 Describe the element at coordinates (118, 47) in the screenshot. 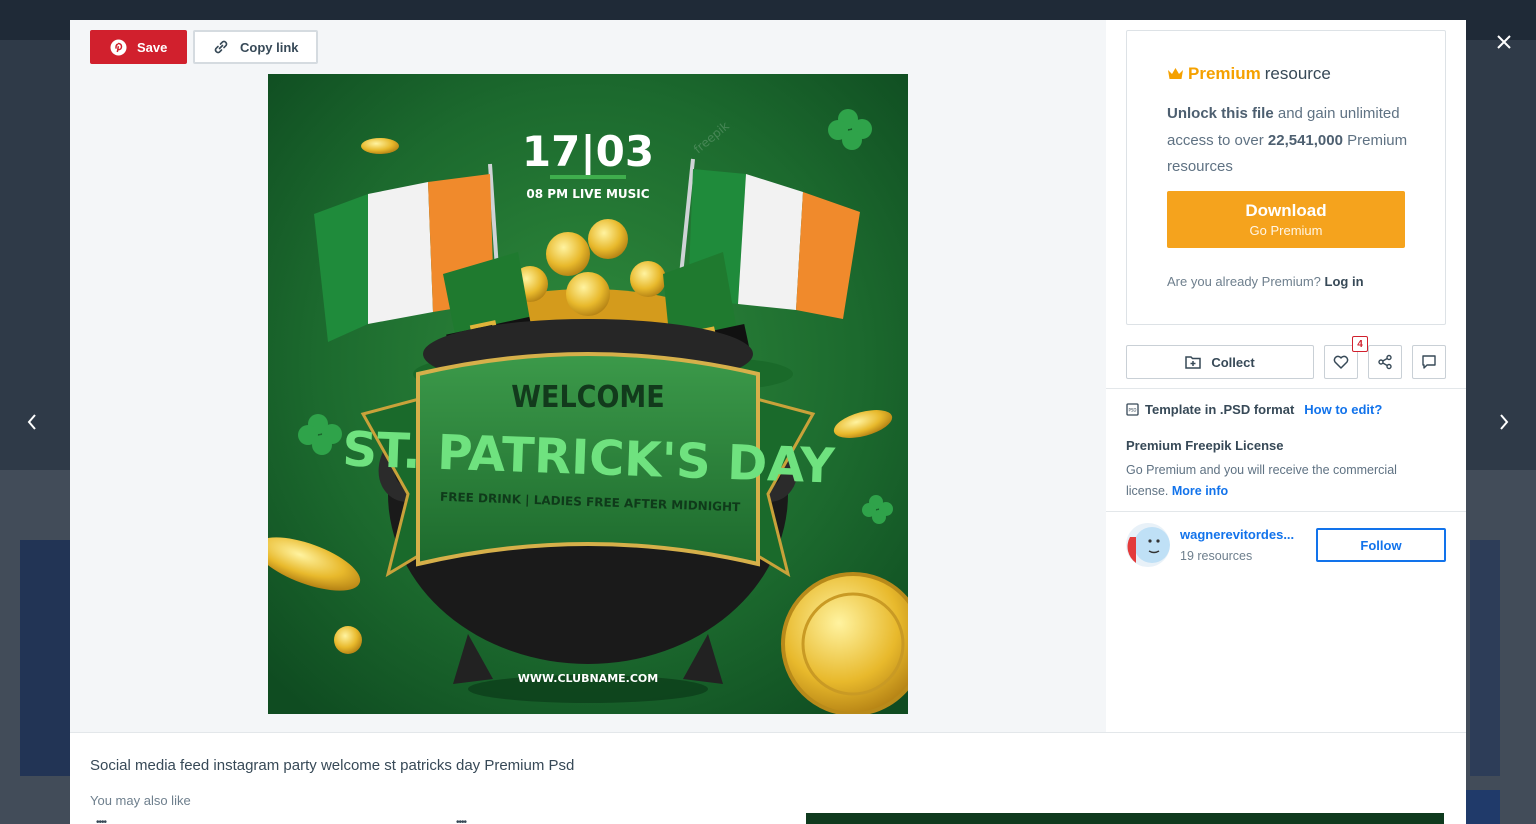

I see `pinterest-icon` at that location.